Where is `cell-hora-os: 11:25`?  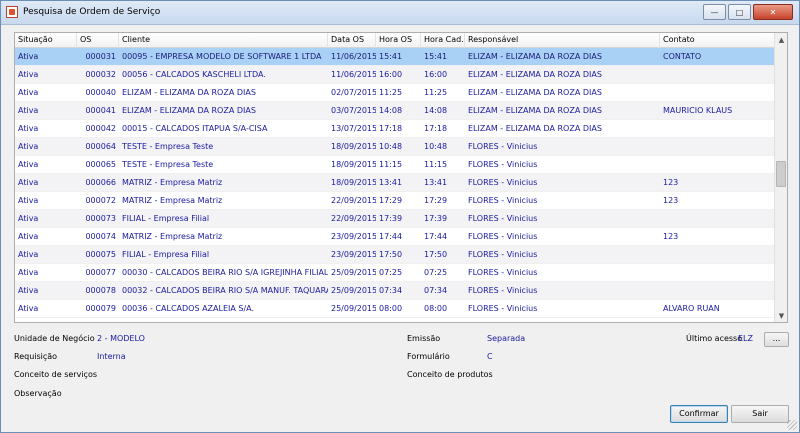 cell-hora-os: 11:25 is located at coordinates (391, 92).